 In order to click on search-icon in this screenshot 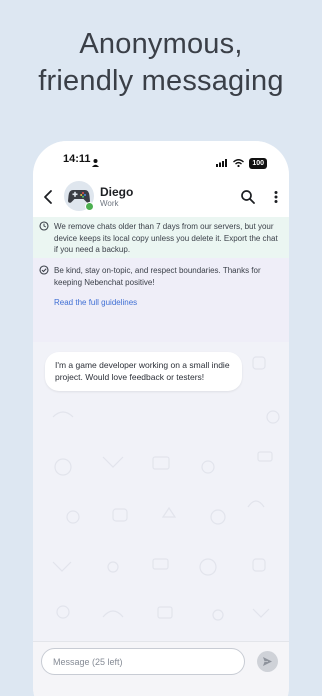, I will do `click(248, 197)`.